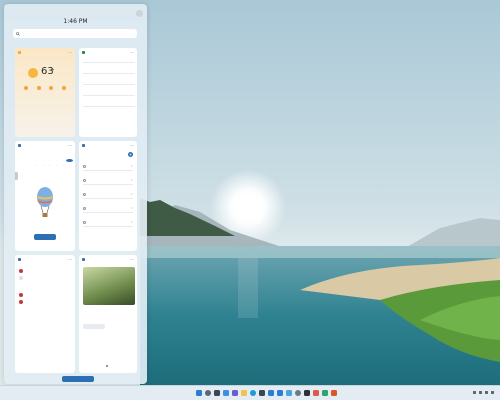 The height and width of the screenshot is (400, 500). Describe the element at coordinates (83, 145) in the screenshot. I see `todo-icon` at that location.